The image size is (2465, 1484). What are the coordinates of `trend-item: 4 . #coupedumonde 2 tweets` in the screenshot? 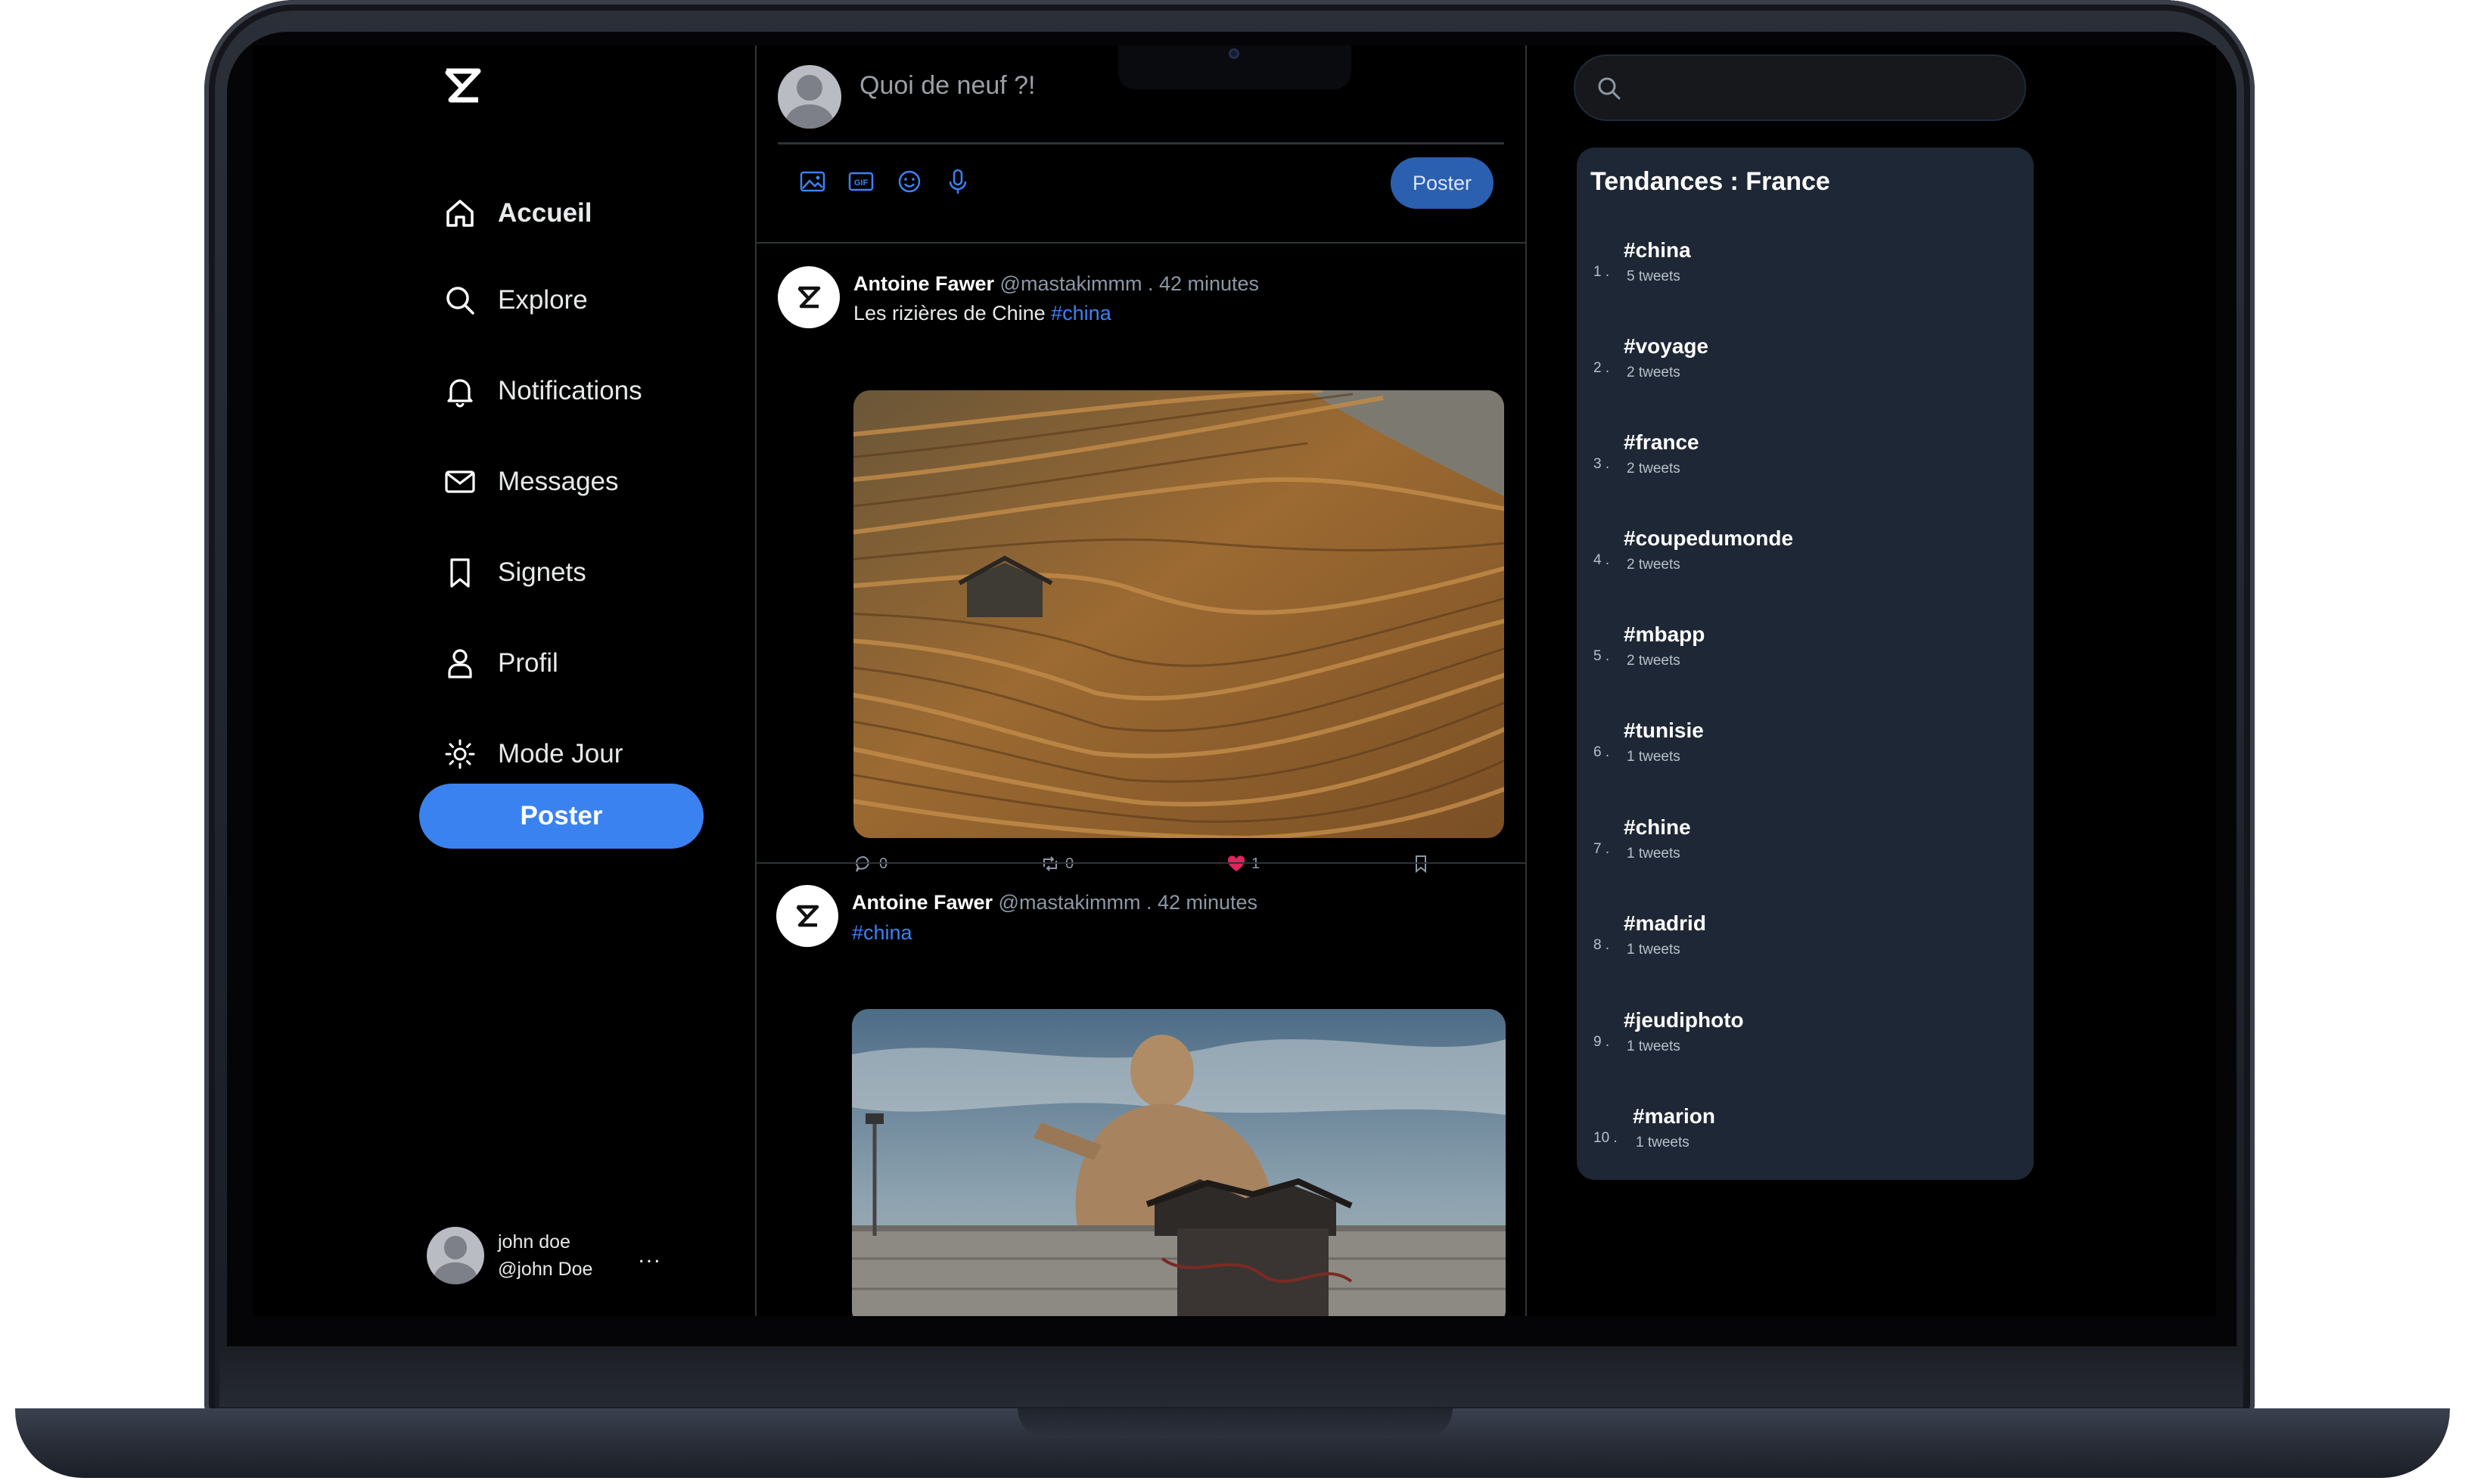 It's located at (1805, 564).